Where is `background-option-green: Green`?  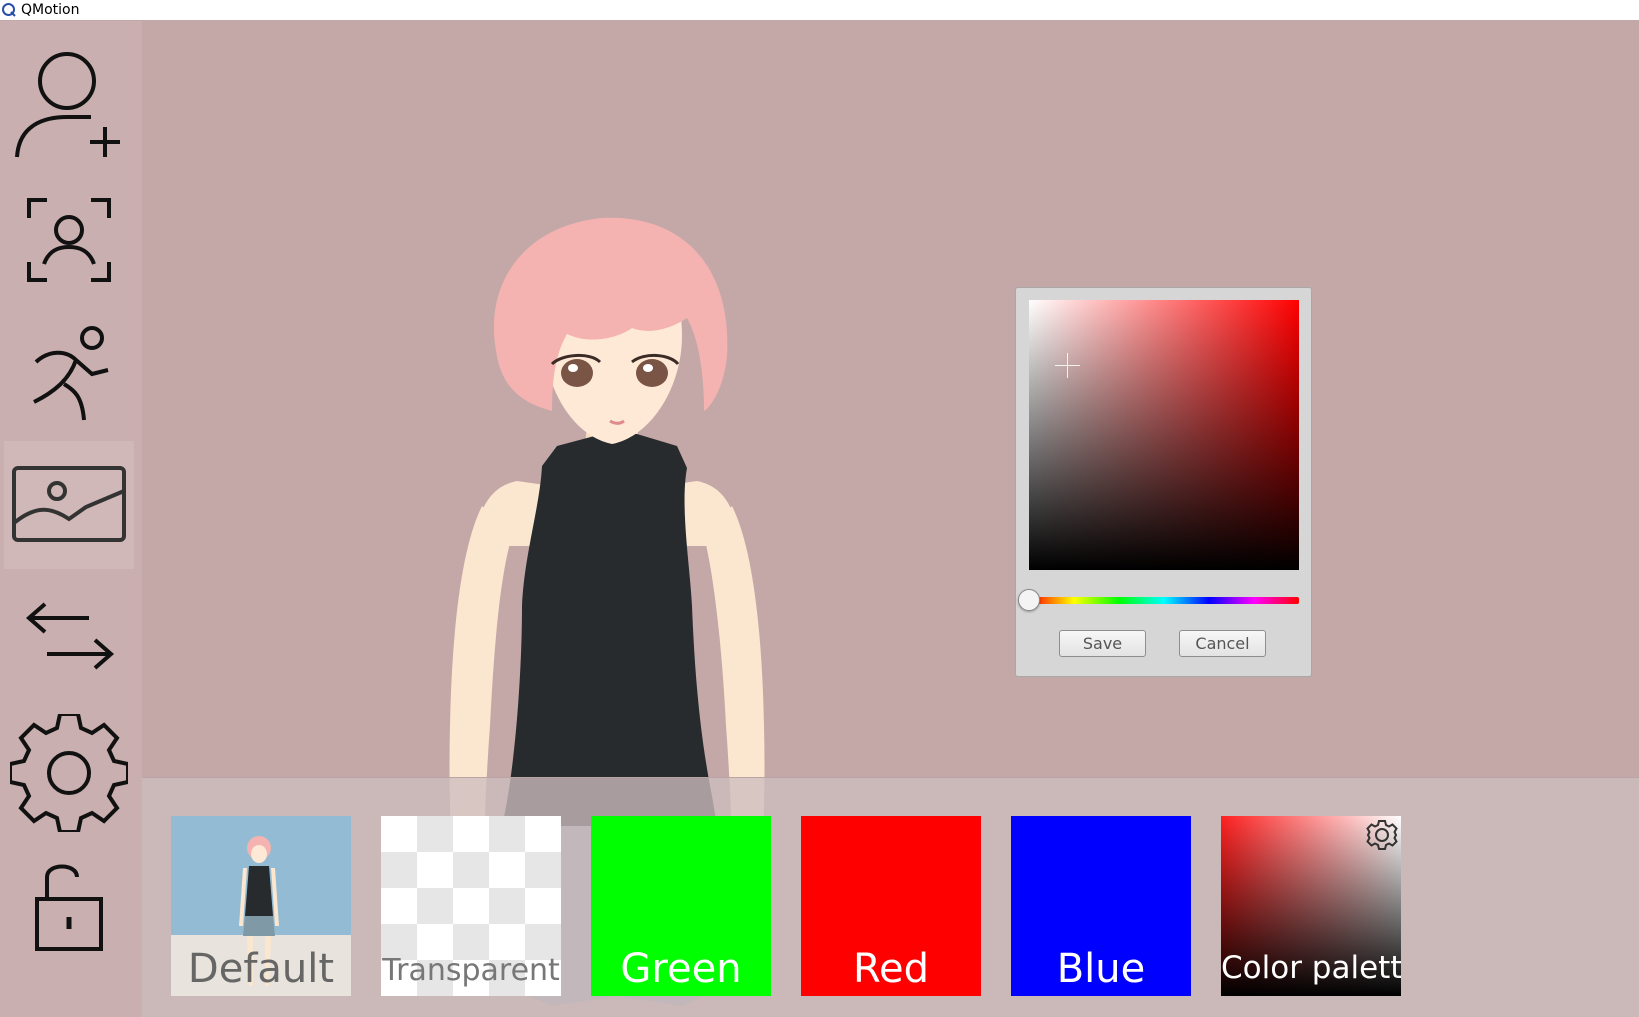 background-option-green: Green is located at coordinates (681, 906).